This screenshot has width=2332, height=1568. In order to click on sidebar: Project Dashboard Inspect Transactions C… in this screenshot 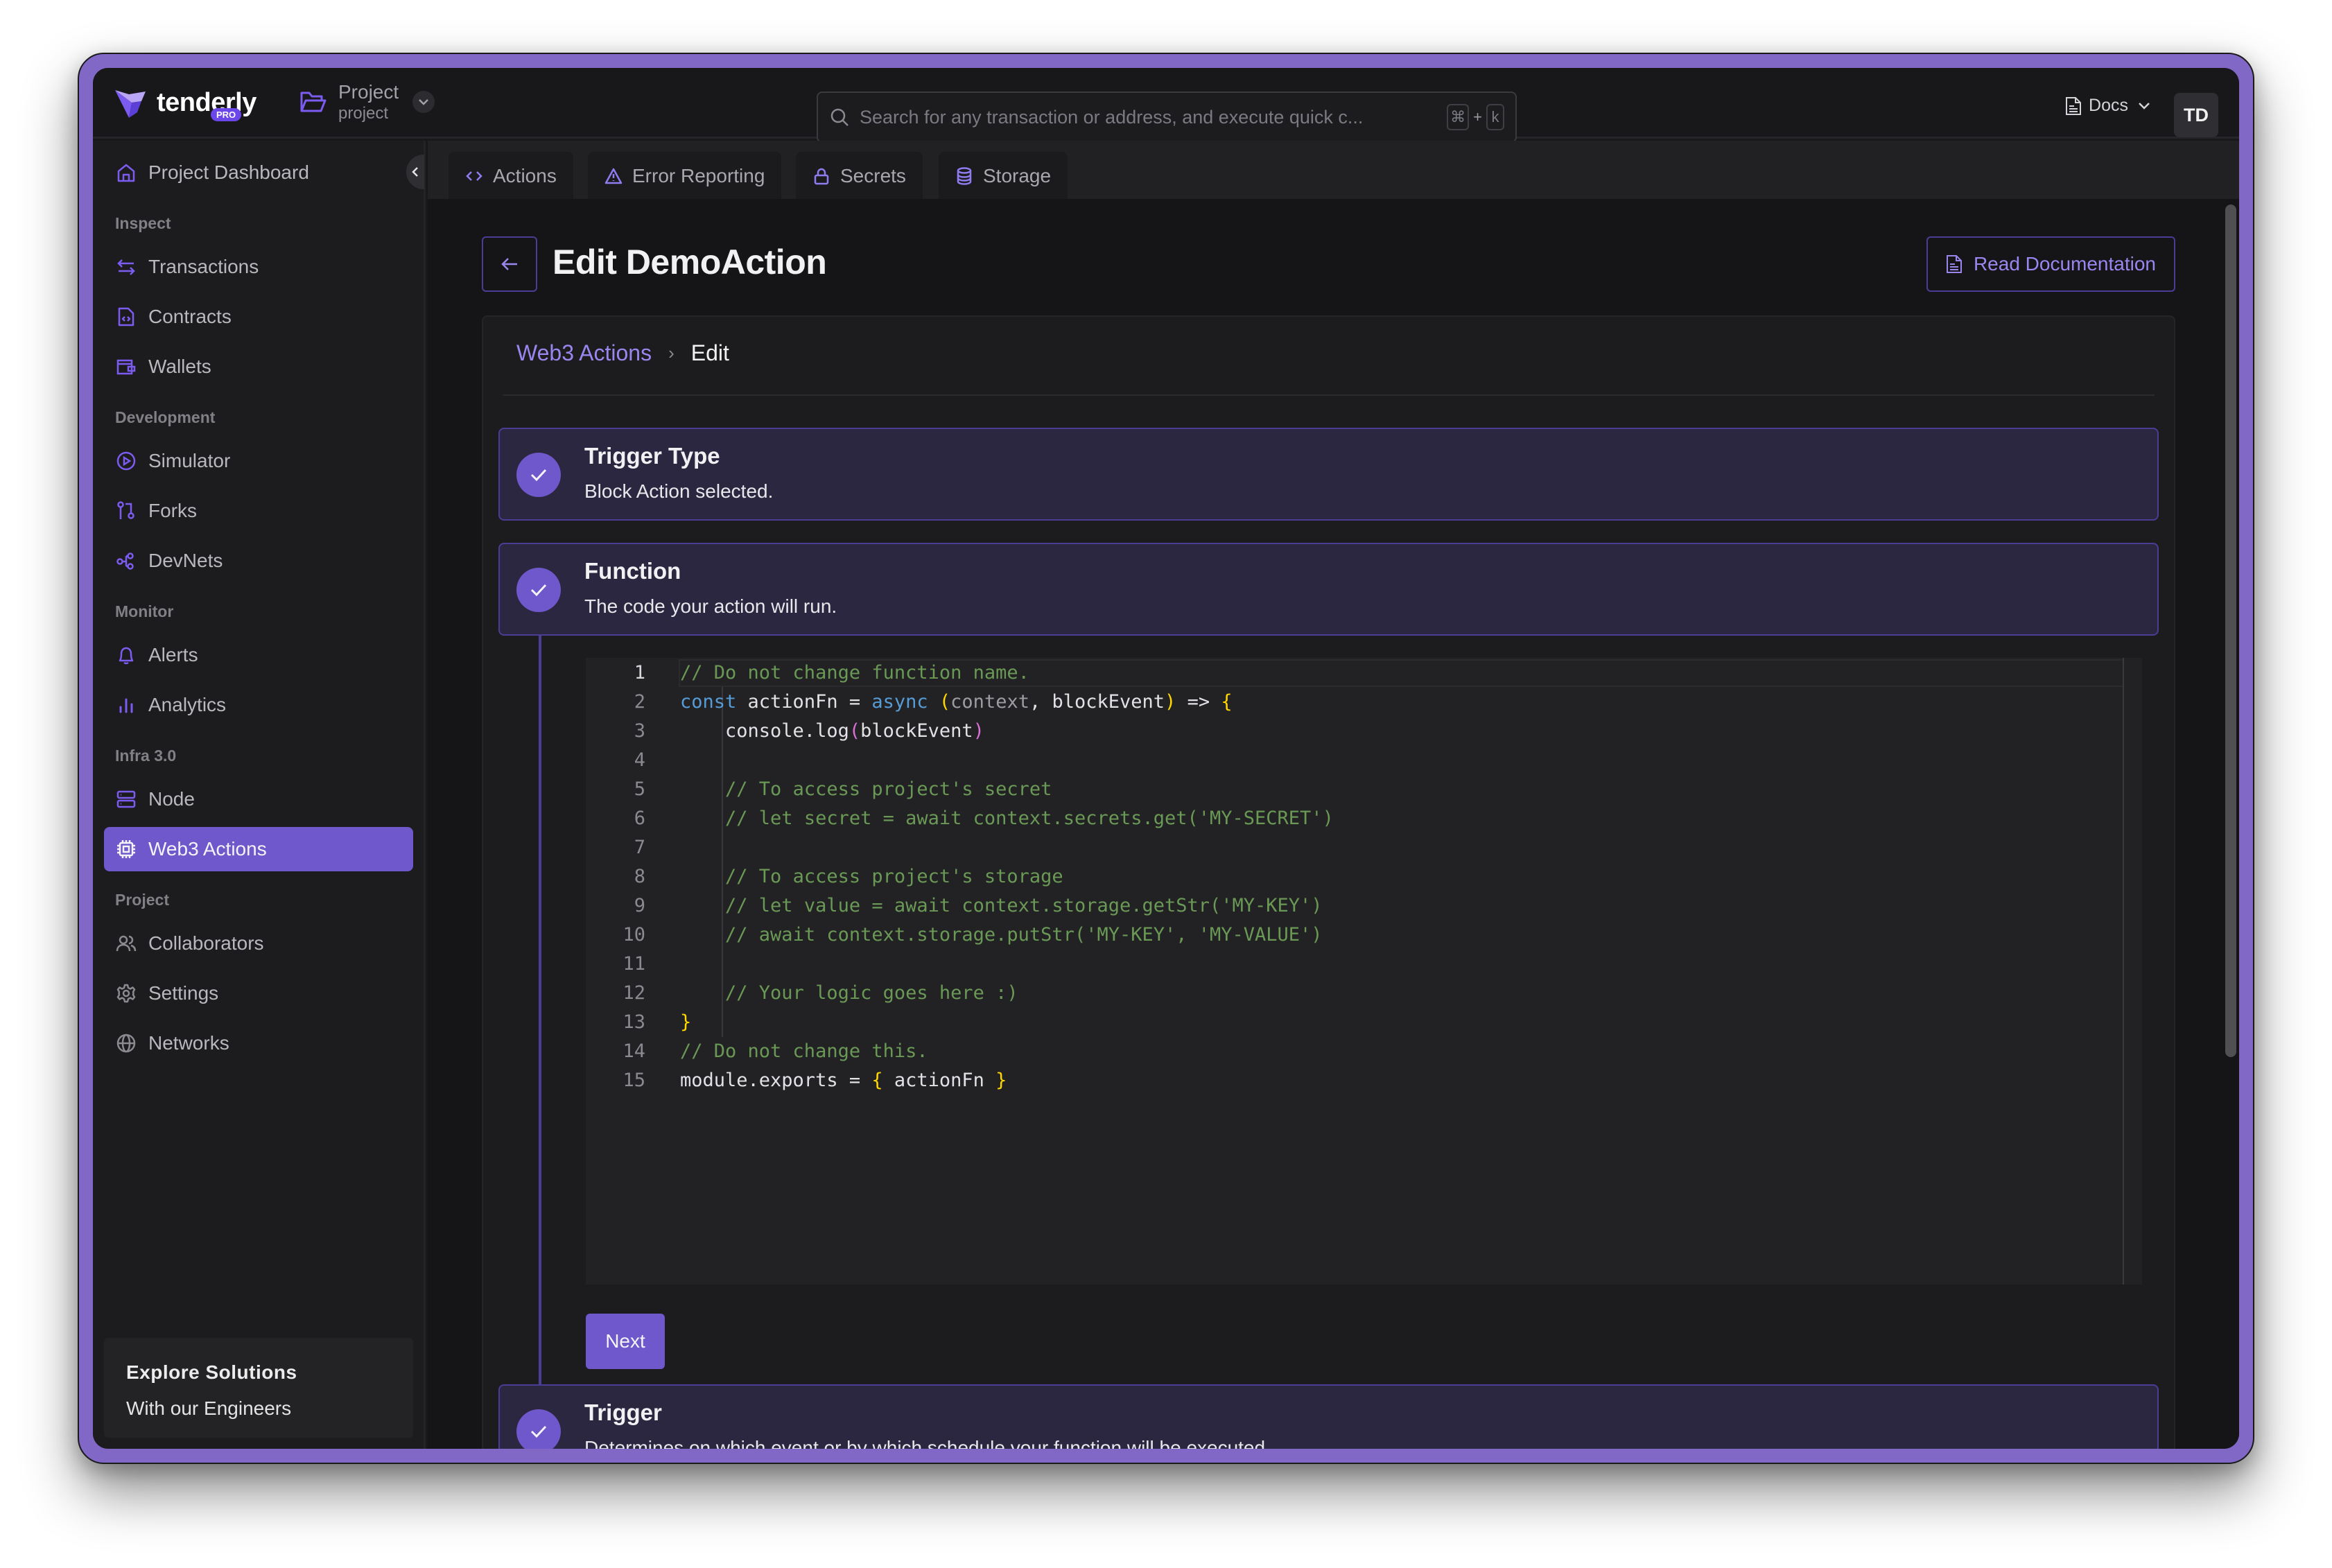, I will do `click(259, 795)`.